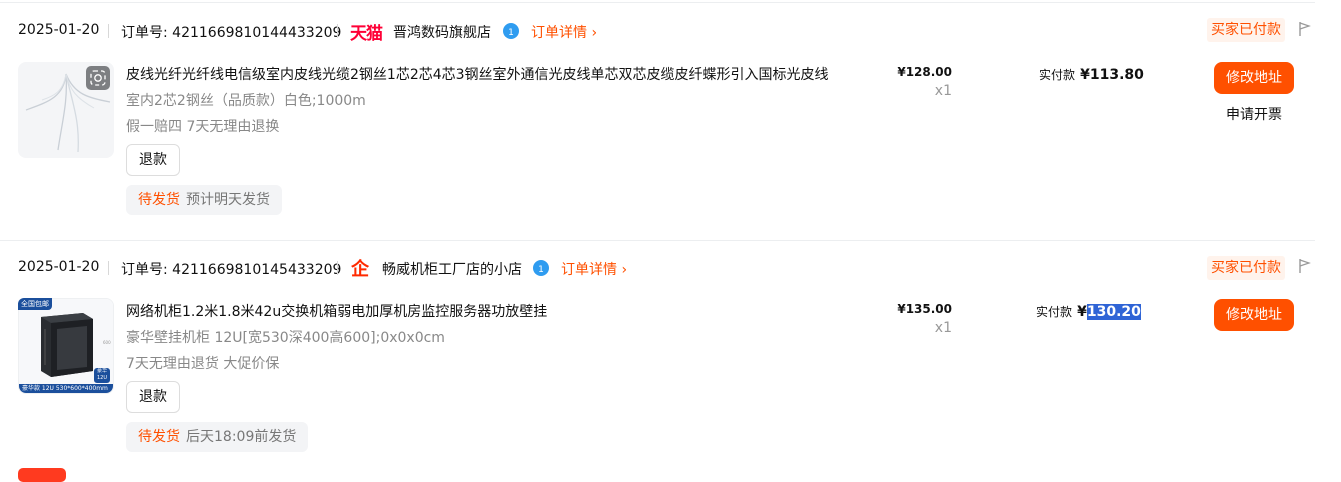  What do you see at coordinates (336, 311) in the screenshot?
I see `product-title: 网络机柜1.2米1.8米42u交换机箱弱电加厚机房监控服务器功放壁挂` at bounding box center [336, 311].